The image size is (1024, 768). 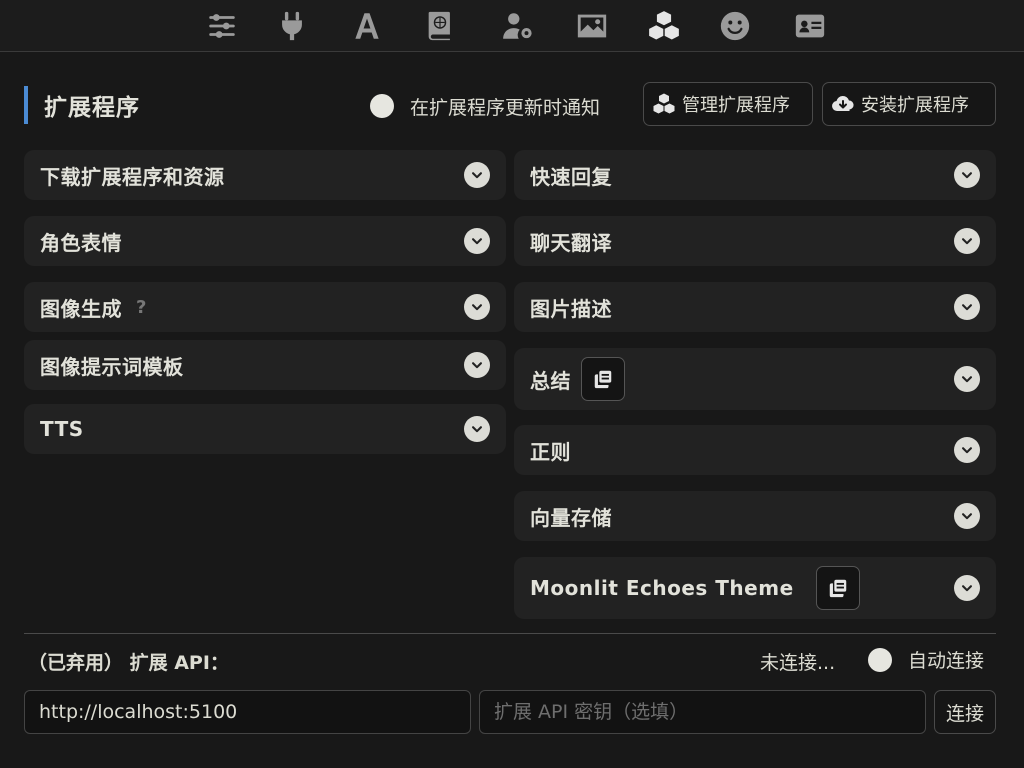 What do you see at coordinates (265, 429) in the screenshot?
I see `drawer-tts: TTS` at bounding box center [265, 429].